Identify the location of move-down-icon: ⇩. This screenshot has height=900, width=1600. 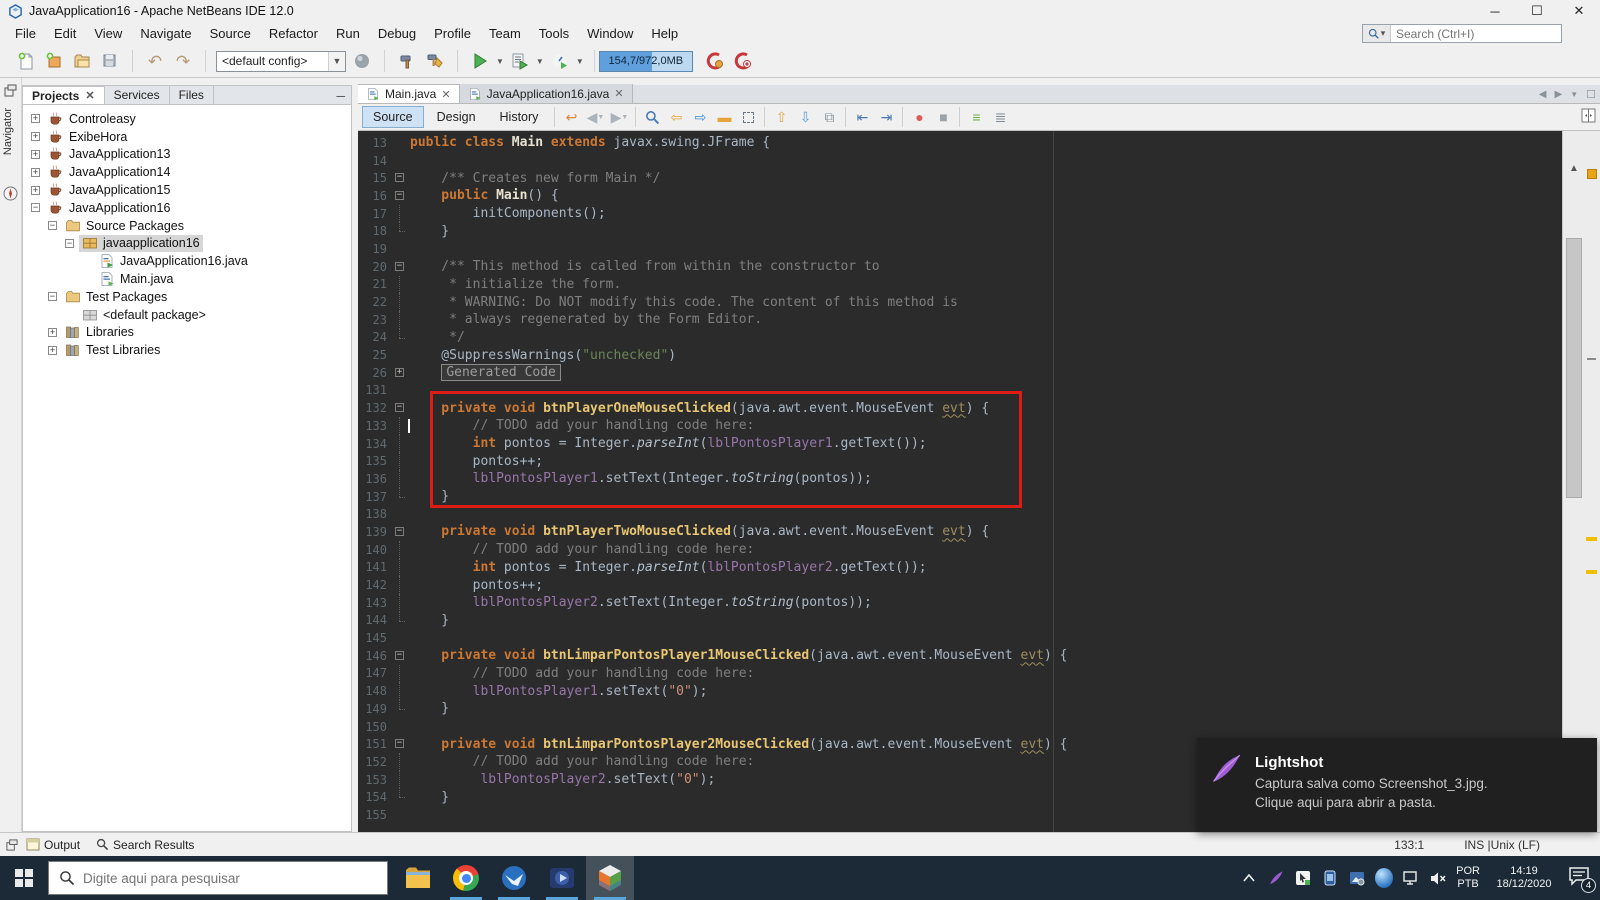
(805, 117).